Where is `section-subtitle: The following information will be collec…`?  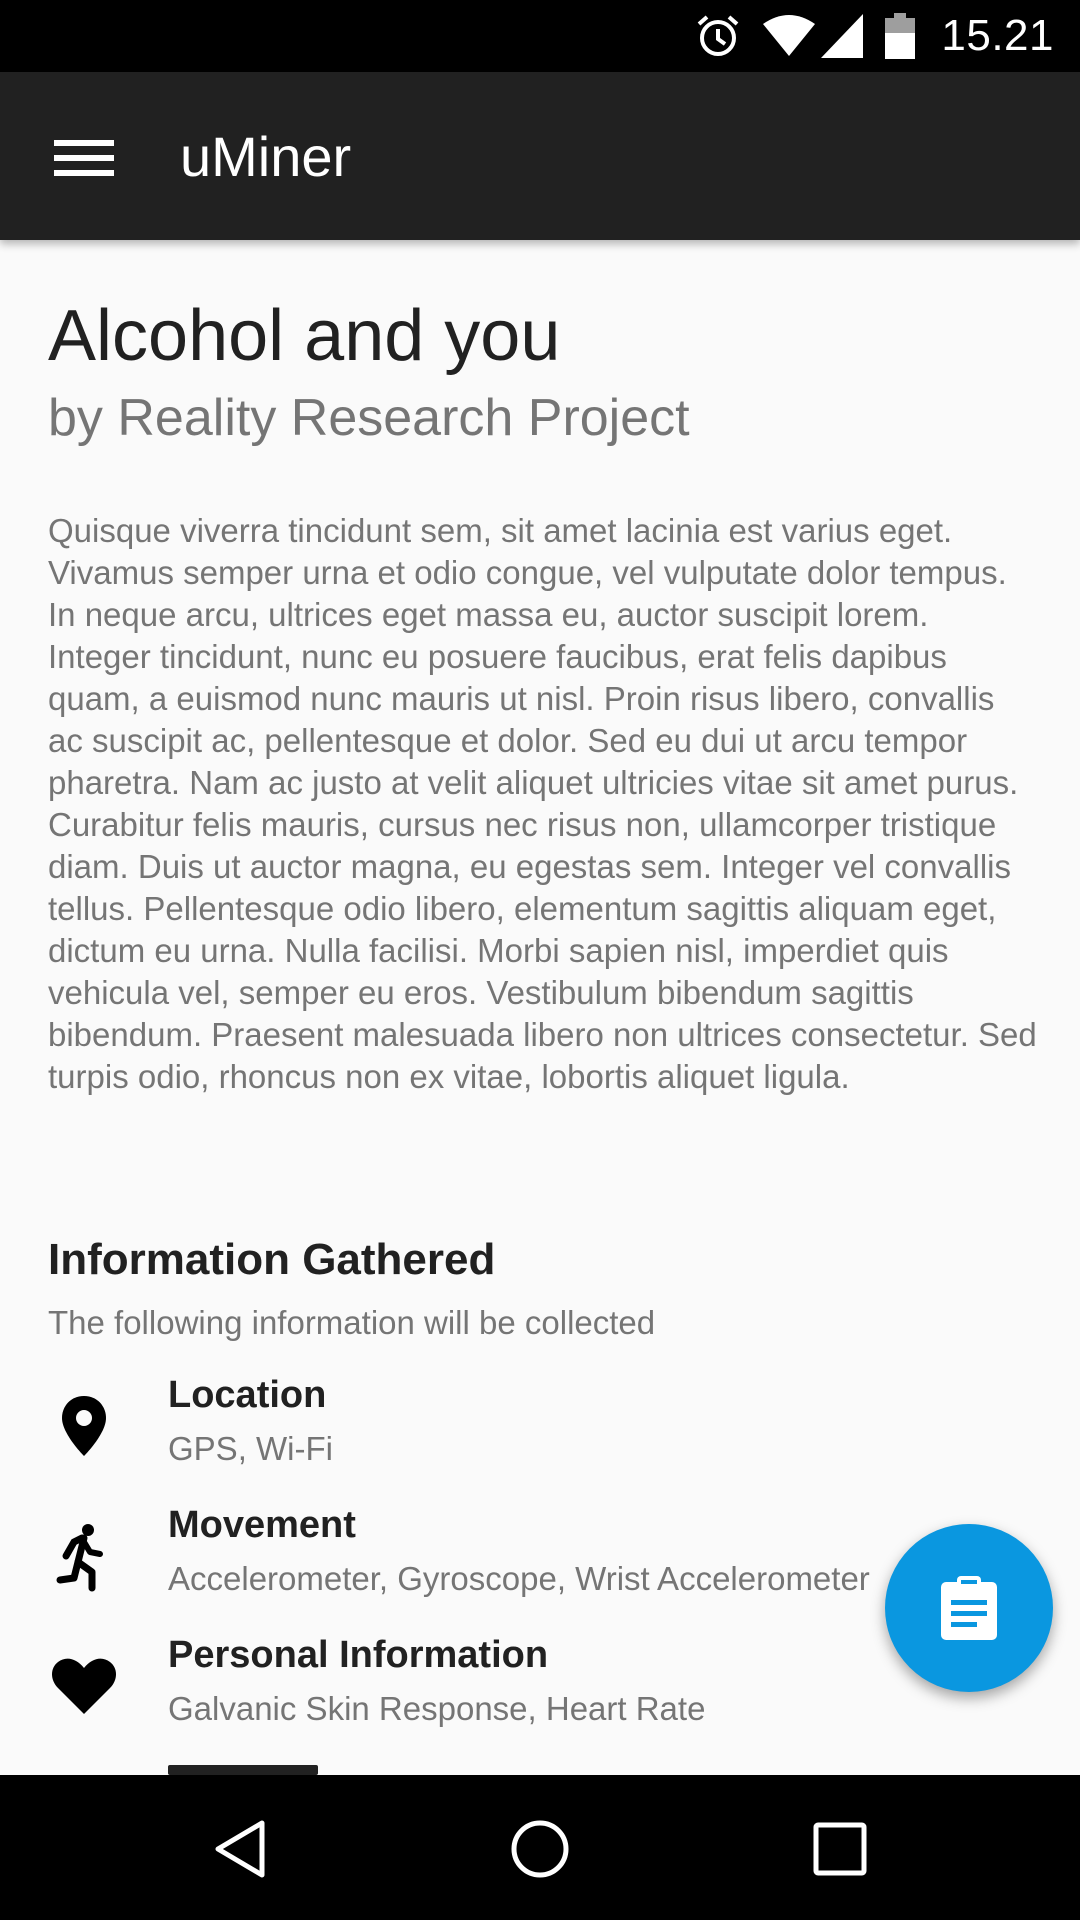 section-subtitle: The following information will be collec… is located at coordinates (352, 1322).